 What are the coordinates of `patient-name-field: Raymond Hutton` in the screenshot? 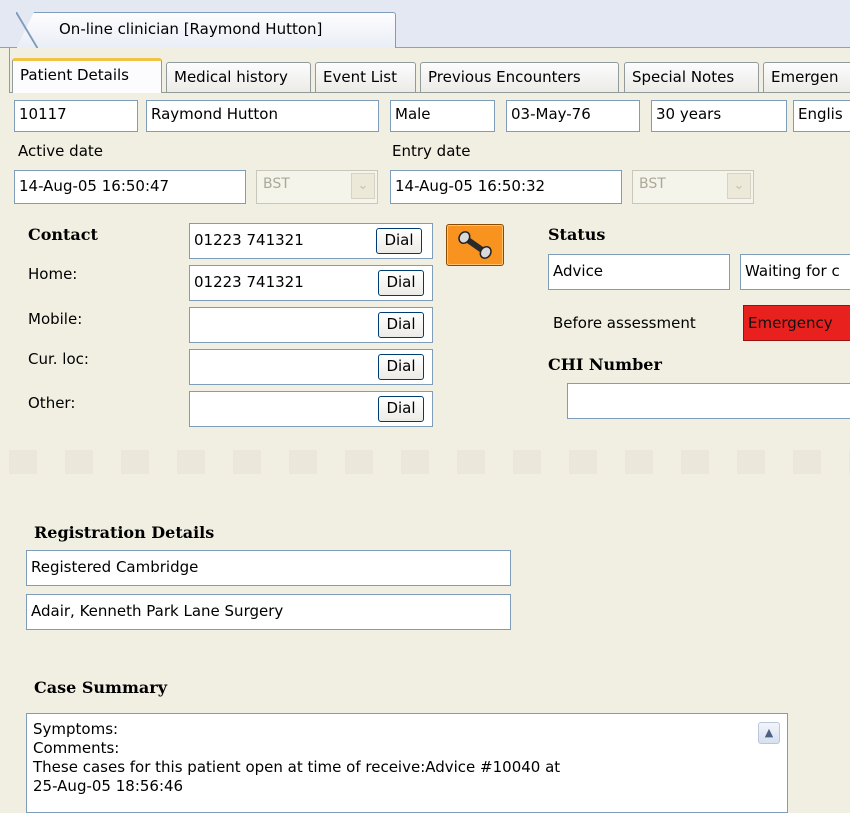 It's located at (262, 116).